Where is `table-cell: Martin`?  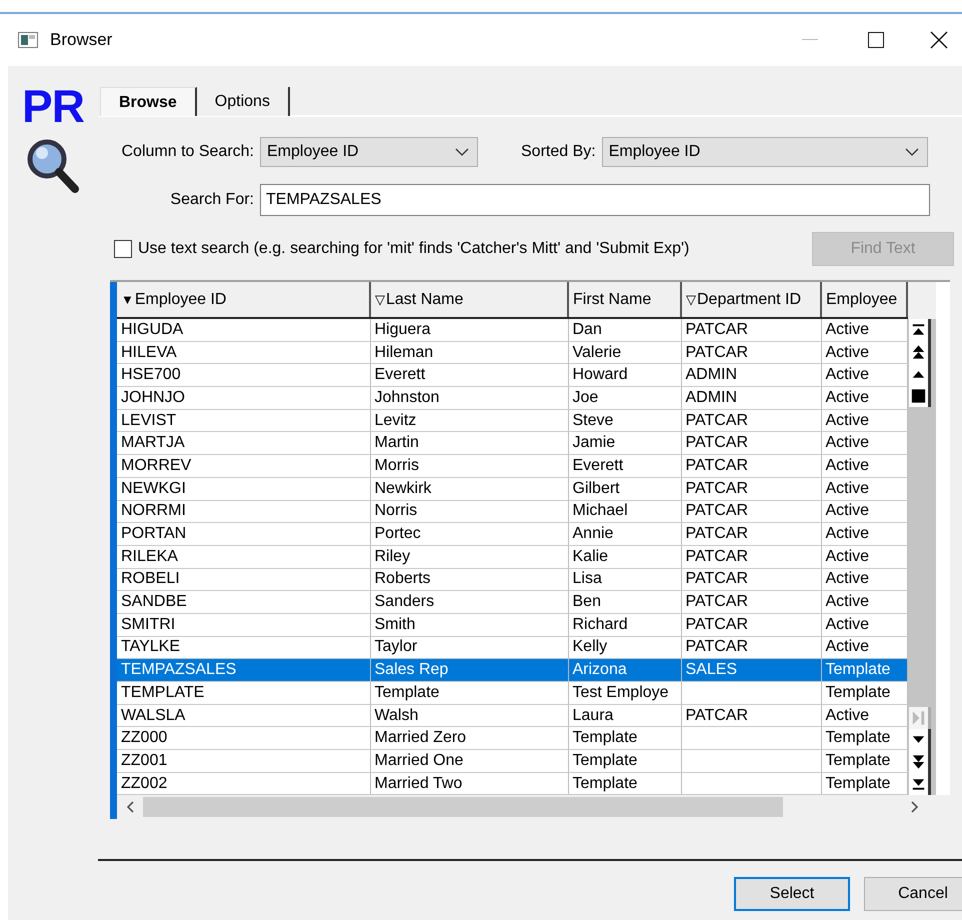 table-cell: Martin is located at coordinates (396, 443).